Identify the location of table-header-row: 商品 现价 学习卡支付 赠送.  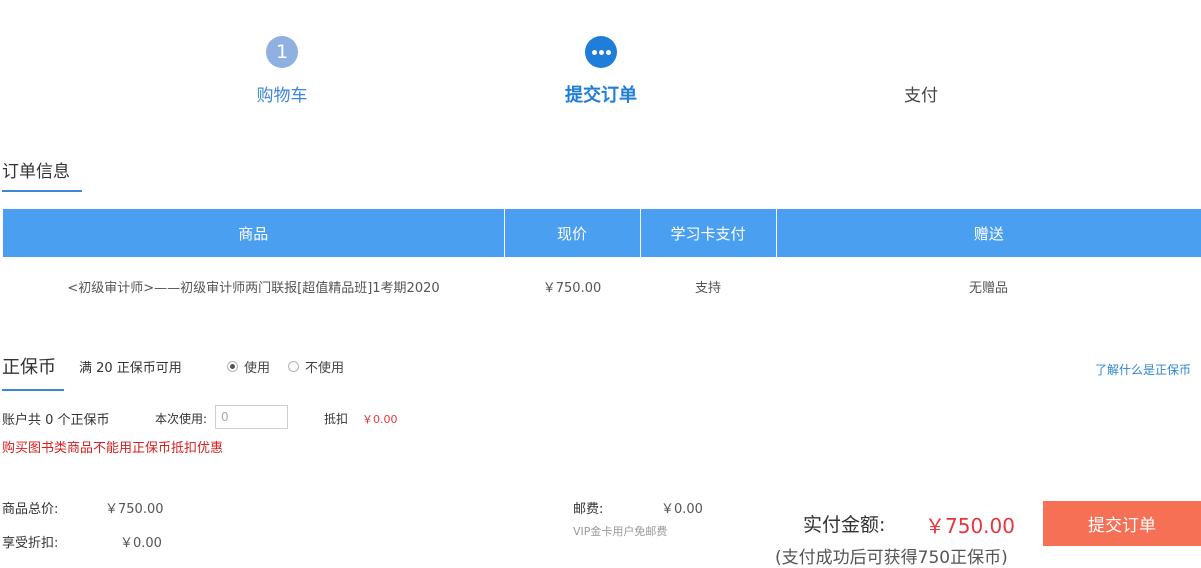
(602, 233).